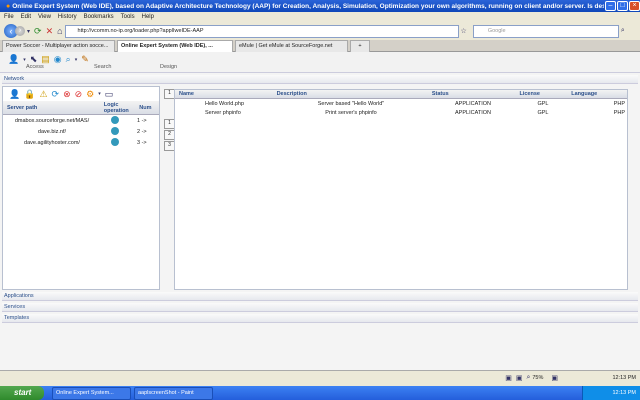 Image resolution: width=640 pixels, height=400 pixels. I want to click on design-icon: ✎, so click(85, 59).